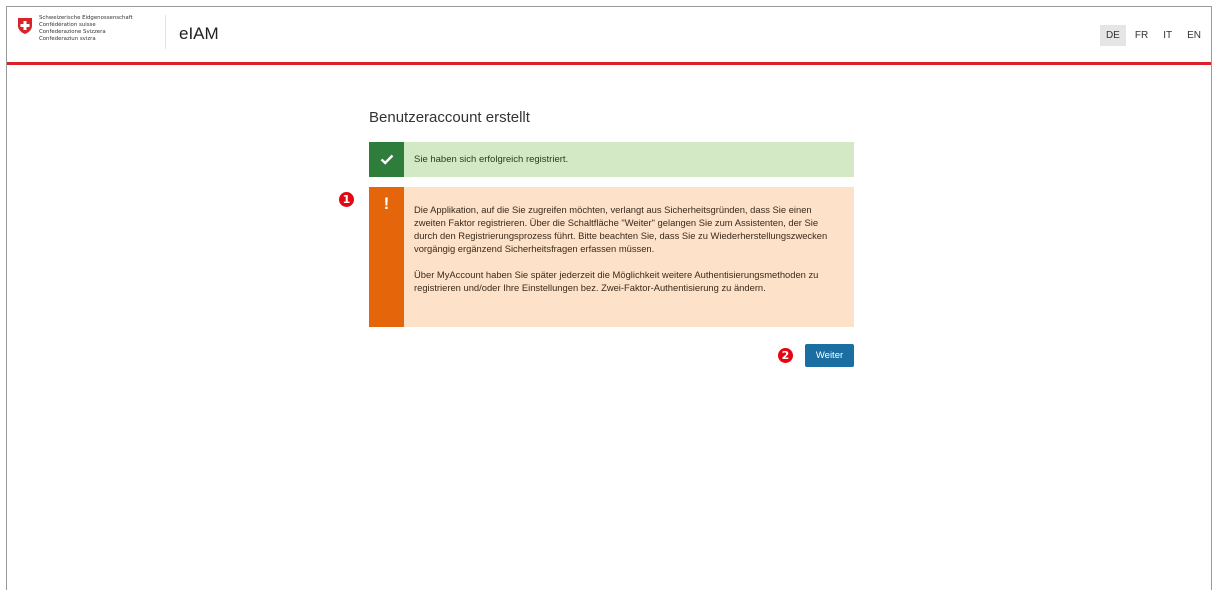 This screenshot has height=590, width=1218. Describe the element at coordinates (386, 257) in the screenshot. I see `exclamation-icon: !` at that location.